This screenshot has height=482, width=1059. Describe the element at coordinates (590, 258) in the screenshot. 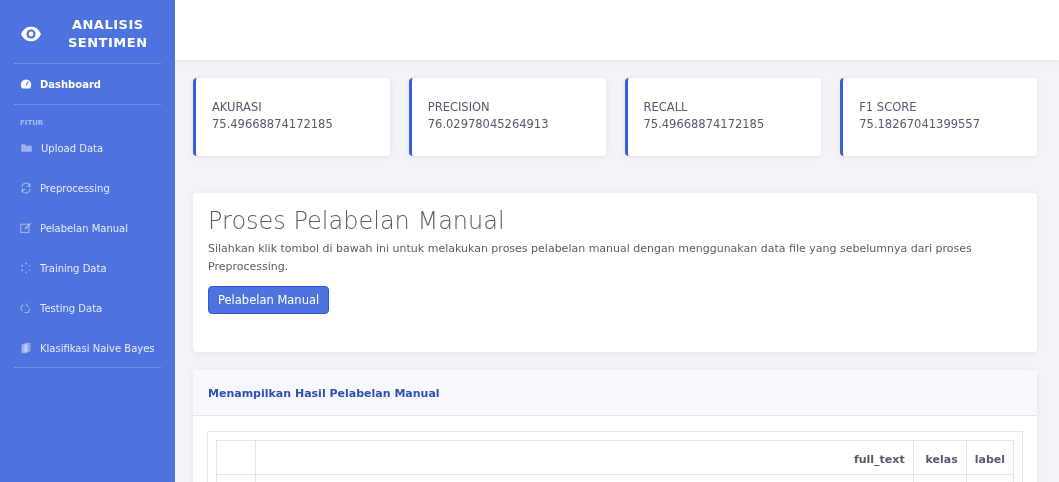

I see `card-description: Silahkan klik tombol di bawah ini untuk melakukan proses pelabelan manual dengan menggunakan data file yang sebelumnya dari proses Preprocessing.` at that location.